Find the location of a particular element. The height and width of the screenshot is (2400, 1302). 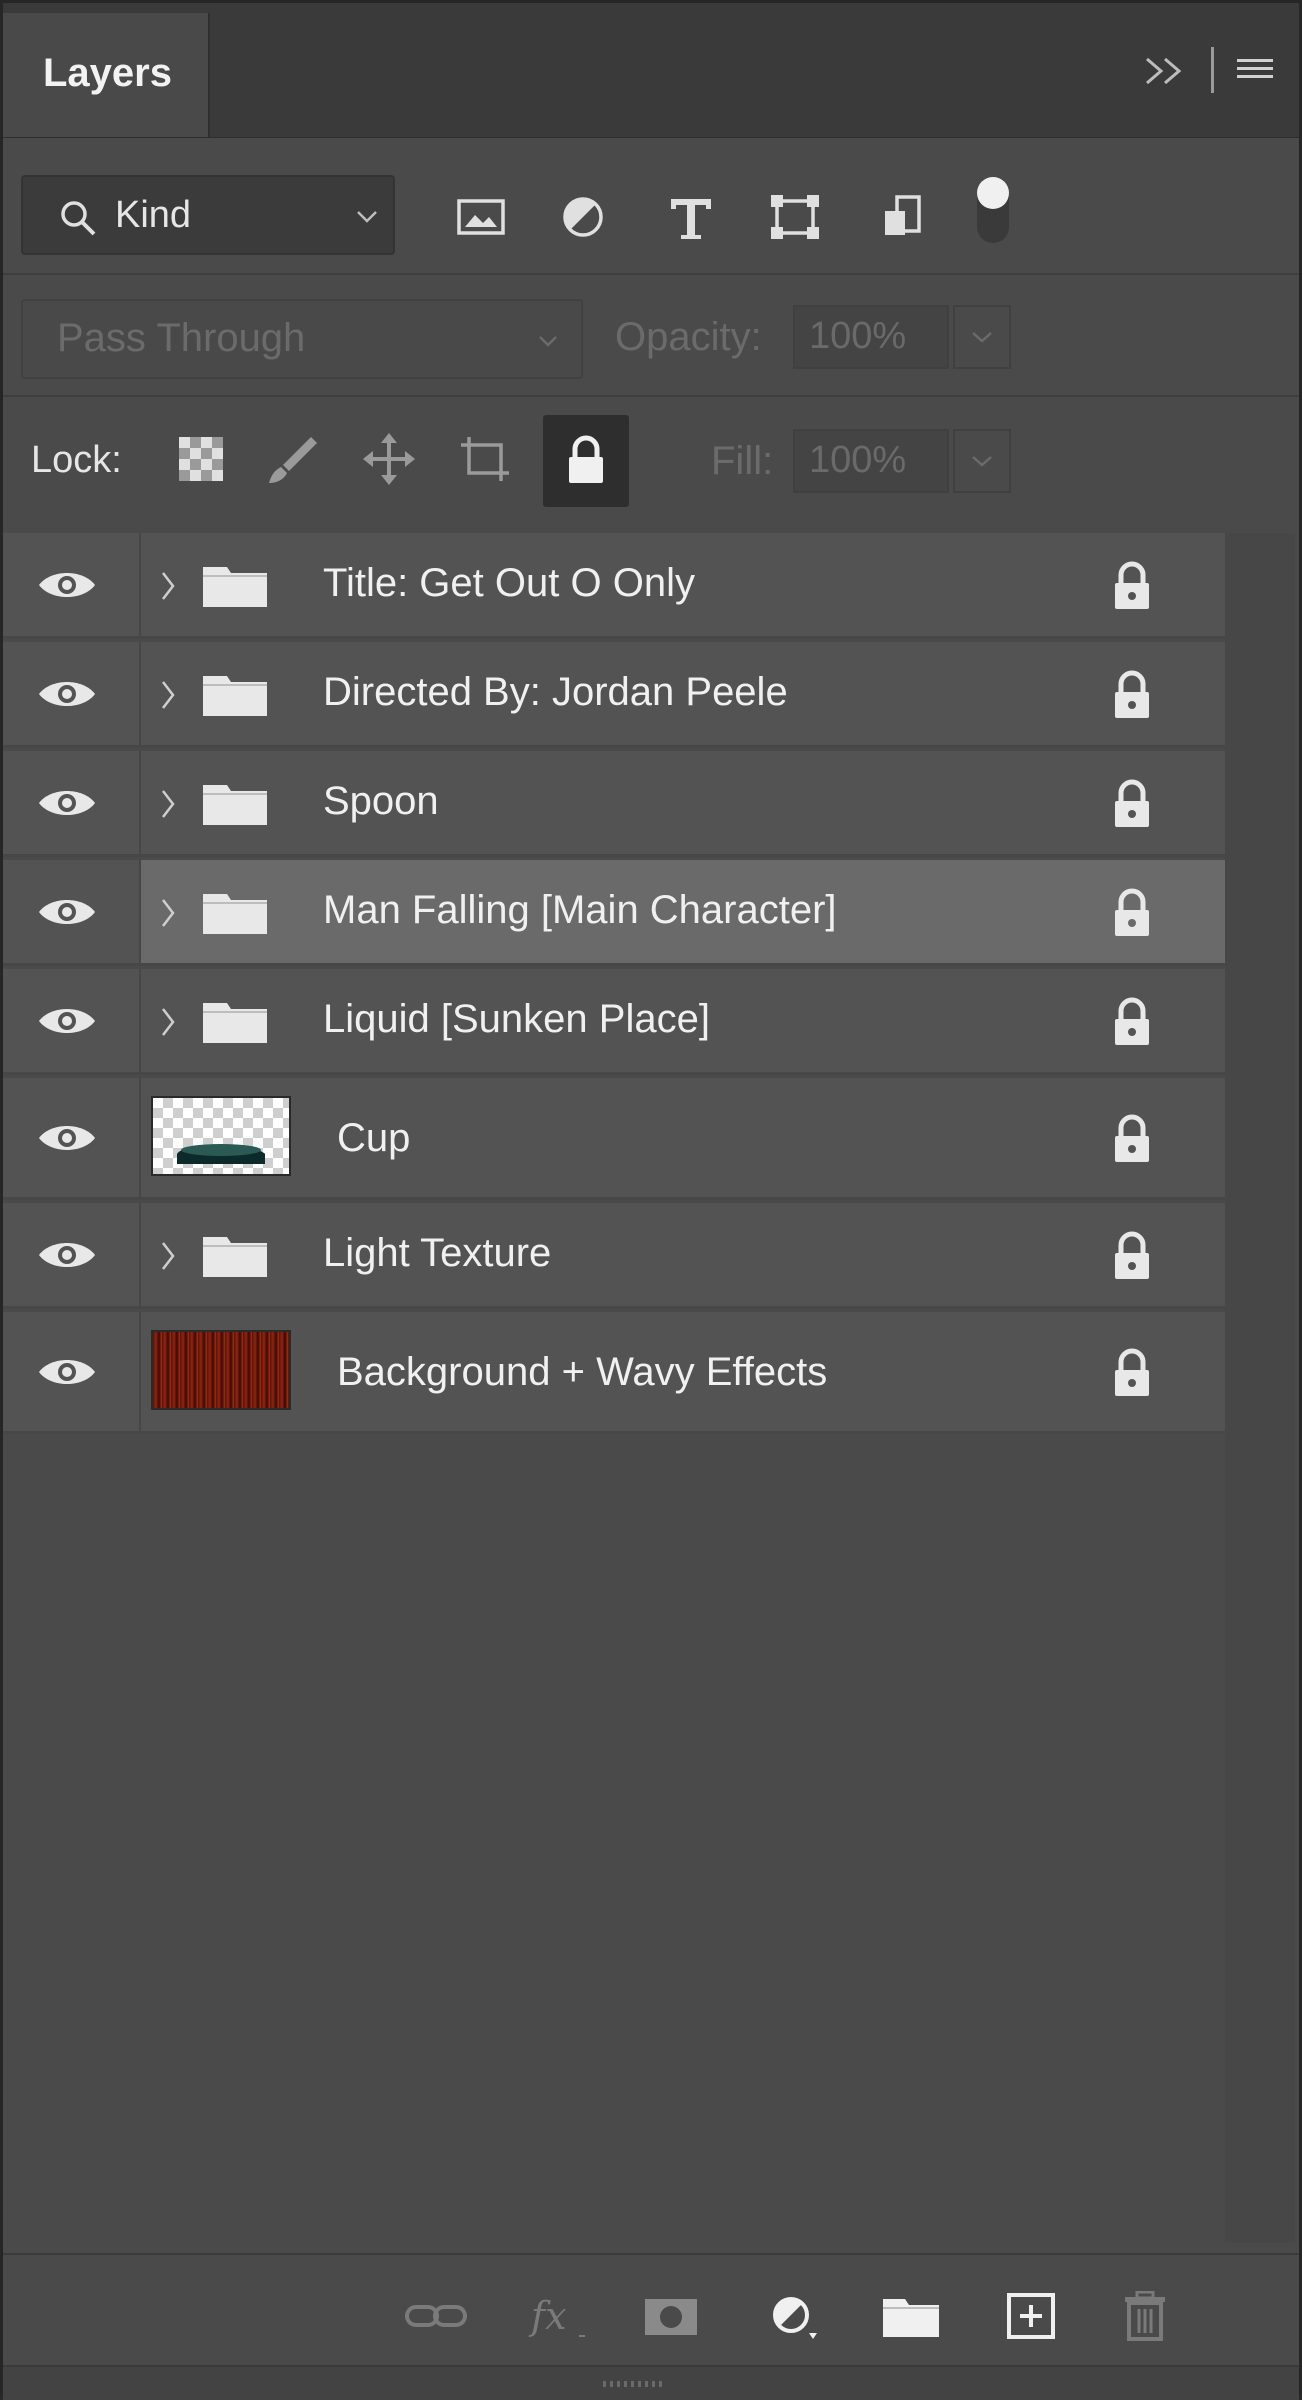

adjustment-layer-icon is located at coordinates (795, 2316).